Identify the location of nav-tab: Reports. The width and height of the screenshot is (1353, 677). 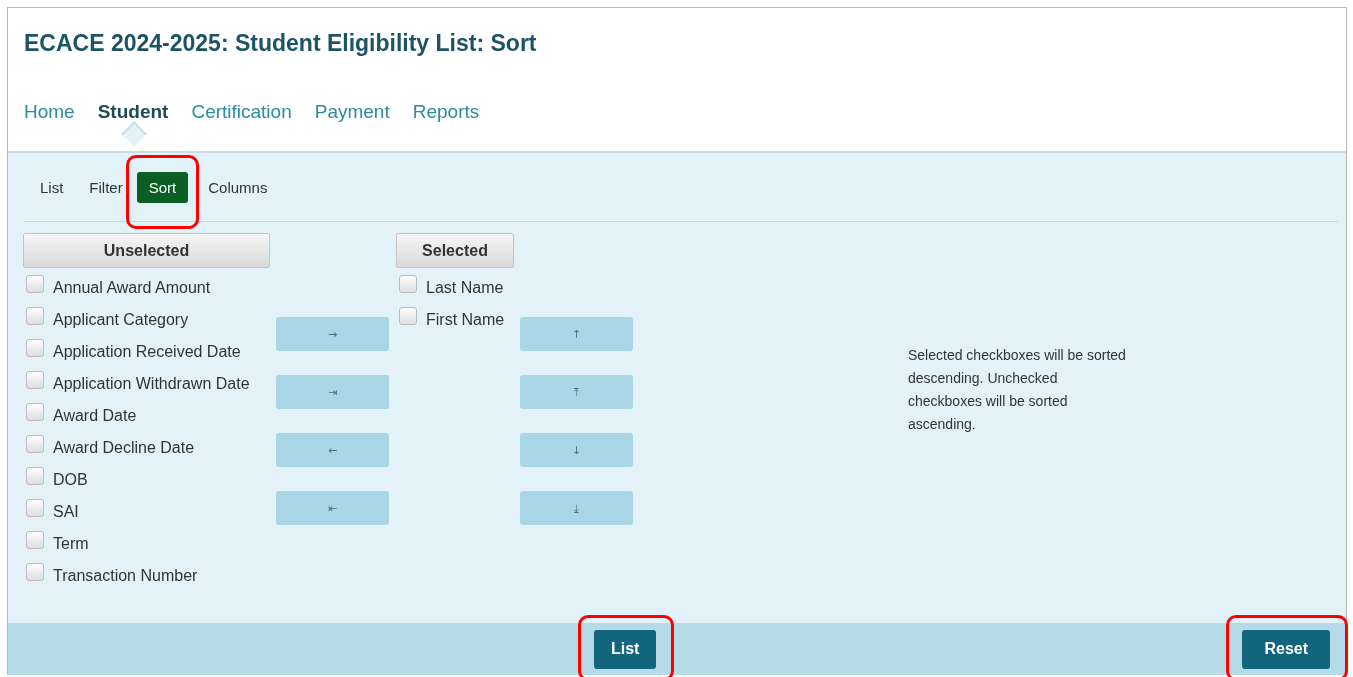
(446, 111).